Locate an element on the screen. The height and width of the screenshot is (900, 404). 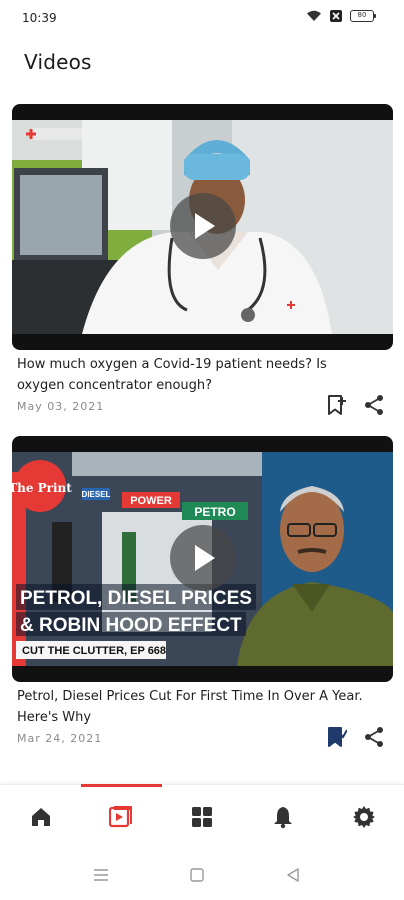
bookmark-add-icon is located at coordinates (337, 405).